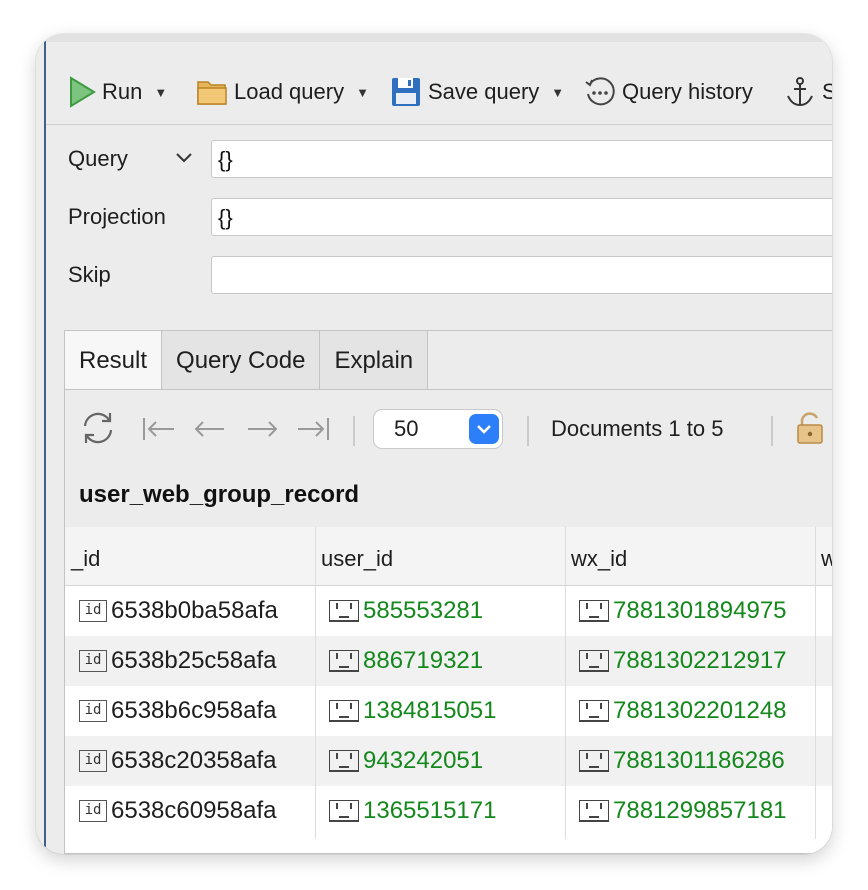 Image resolution: width=868 pixels, height=890 pixels. I want to click on cell-id-value: 6538b25c58afa, so click(194, 660).